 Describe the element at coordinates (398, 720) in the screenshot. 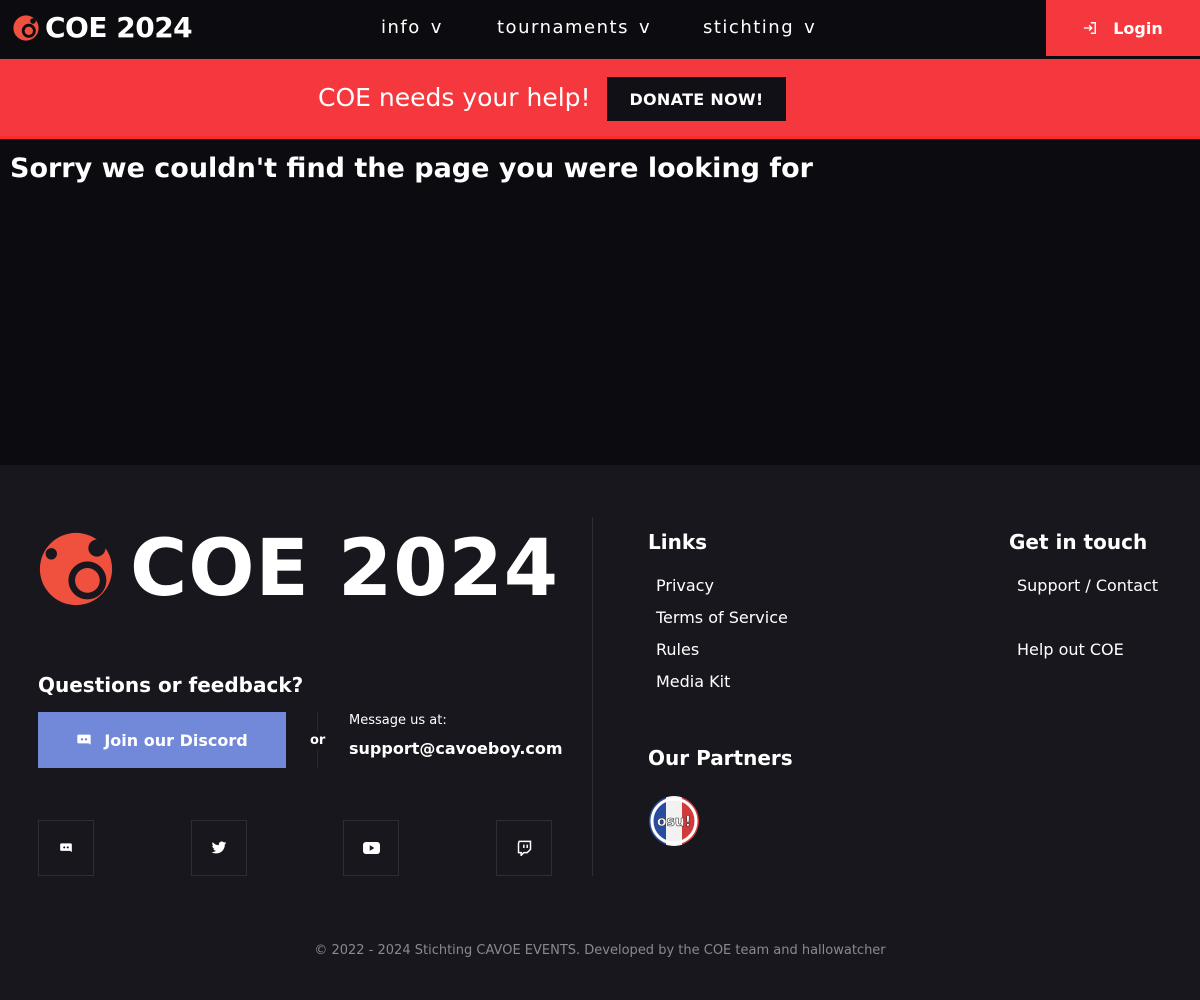

I see `message-label: Message us at:` at that location.